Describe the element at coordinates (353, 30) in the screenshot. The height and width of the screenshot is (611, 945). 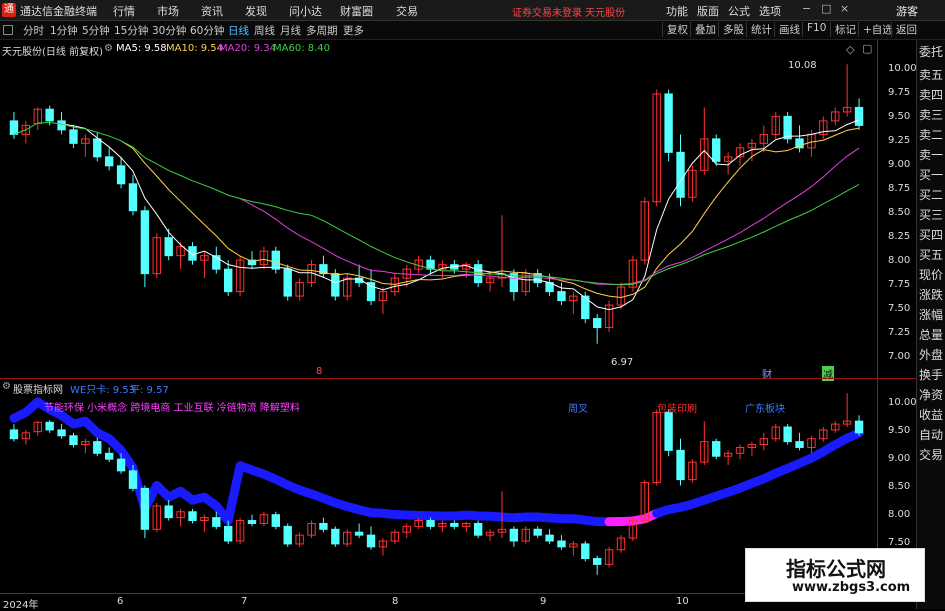
I see `period-more: 更多` at that location.